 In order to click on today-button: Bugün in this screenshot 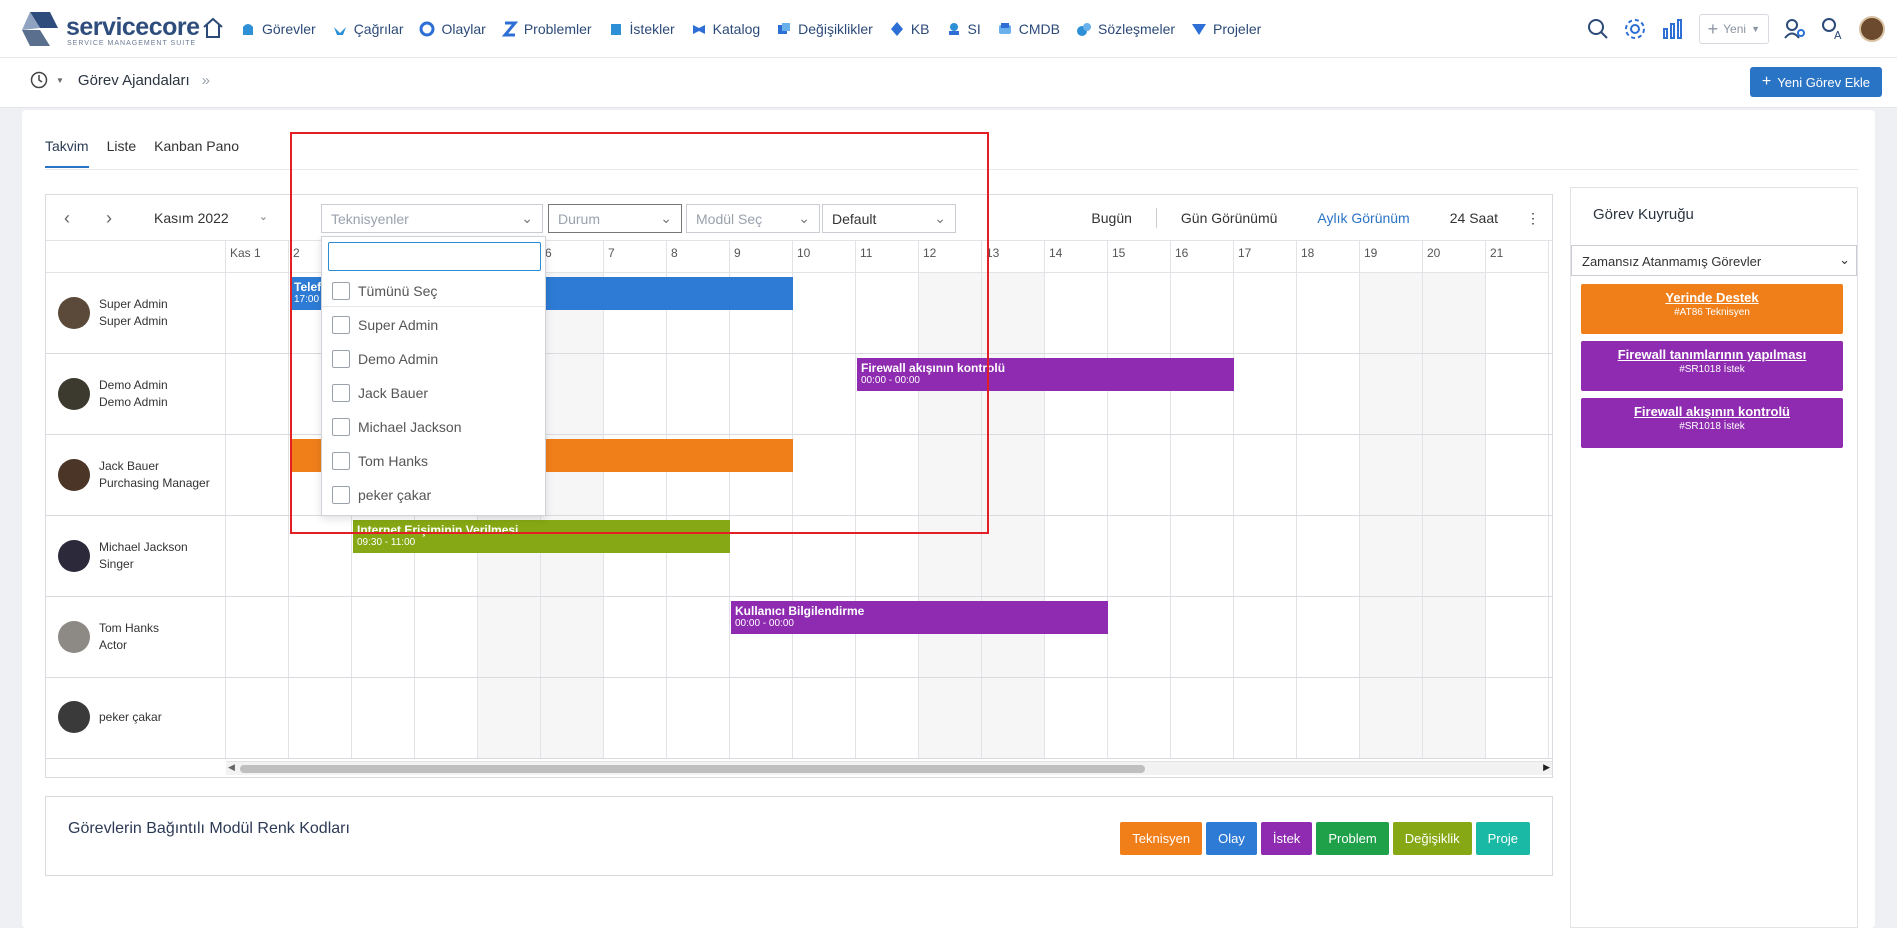, I will do `click(1111, 219)`.